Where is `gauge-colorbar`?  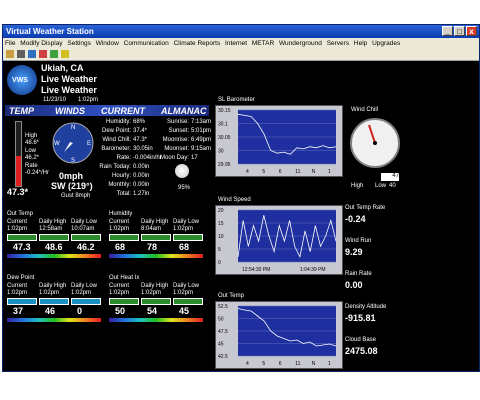 gauge-colorbar is located at coordinates (156, 320).